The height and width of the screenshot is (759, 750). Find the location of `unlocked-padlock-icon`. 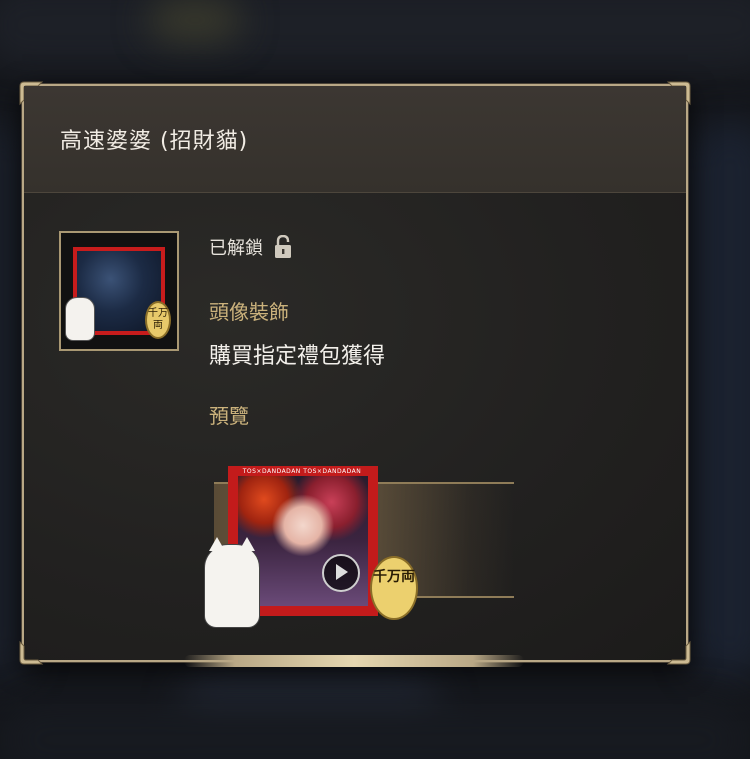

unlocked-padlock-icon is located at coordinates (283, 247).